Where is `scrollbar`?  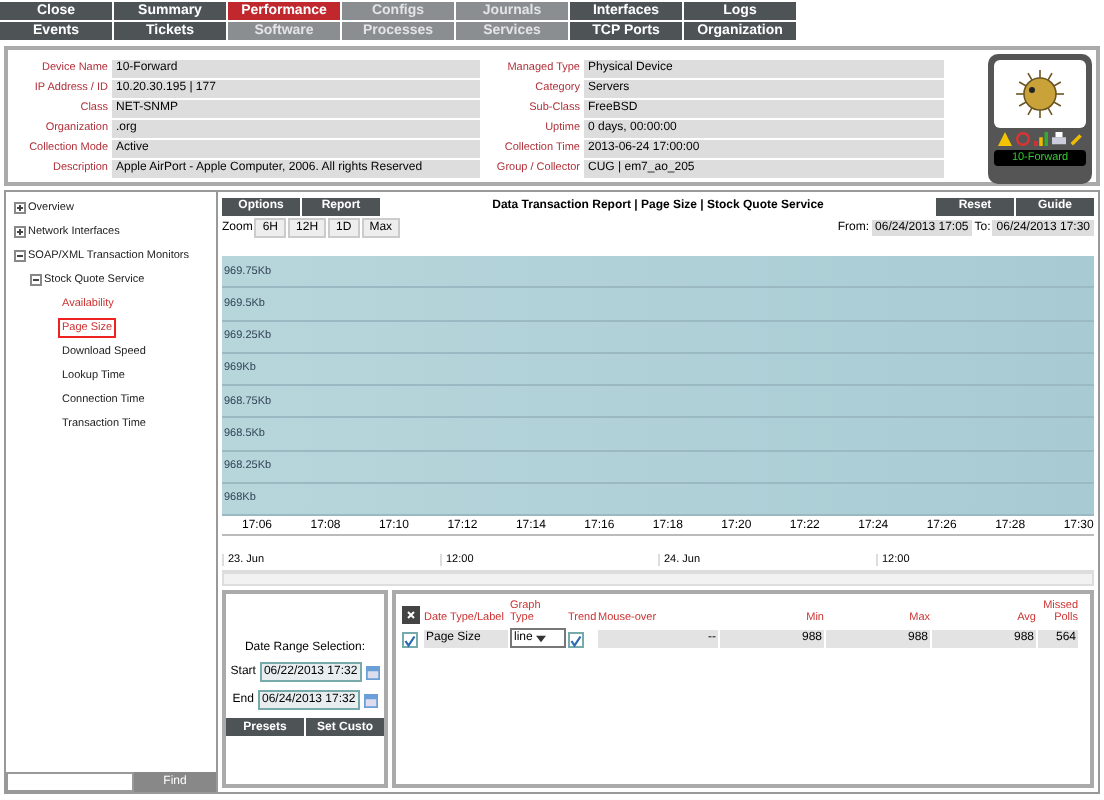
scrollbar is located at coordinates (658, 579).